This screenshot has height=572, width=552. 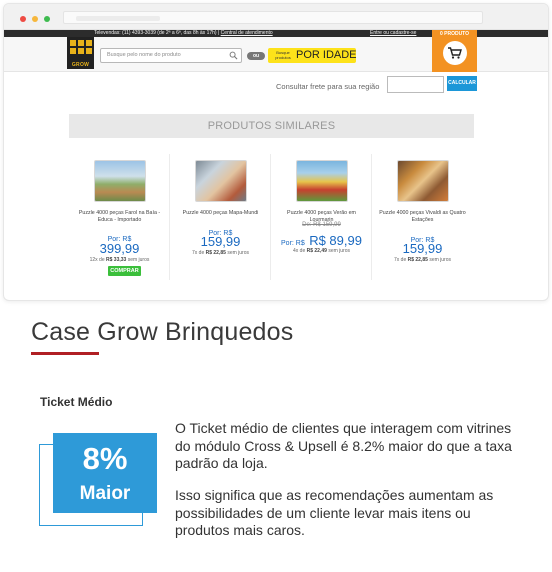 I want to click on login-link: Entre ou cadastre-se, so click(x=393, y=33).